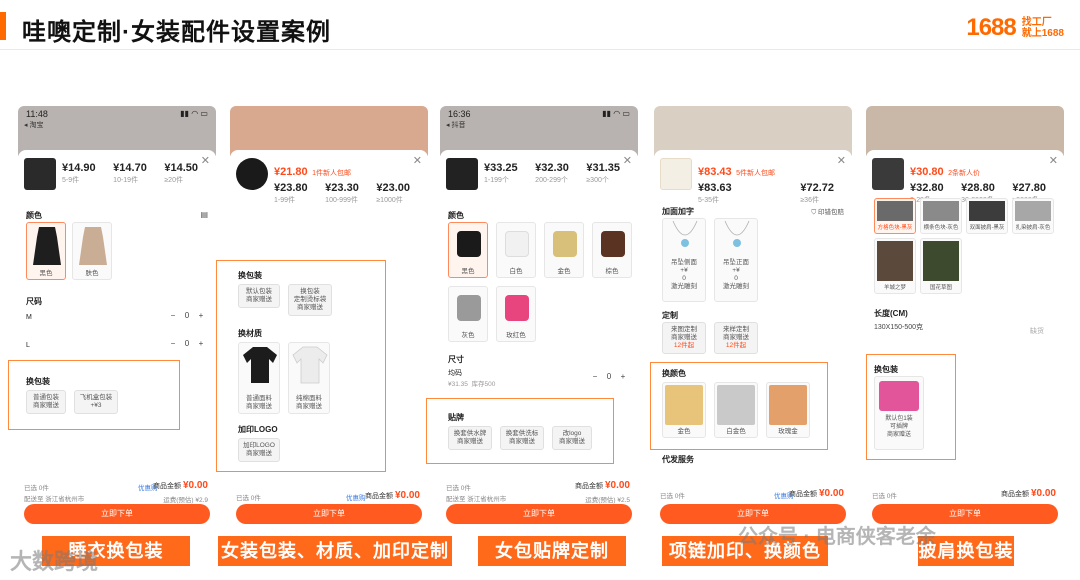 This screenshot has width=1080, height=580. What do you see at coordinates (684, 286) in the screenshot?
I see `option-line: 激光雕刻` at bounding box center [684, 286].